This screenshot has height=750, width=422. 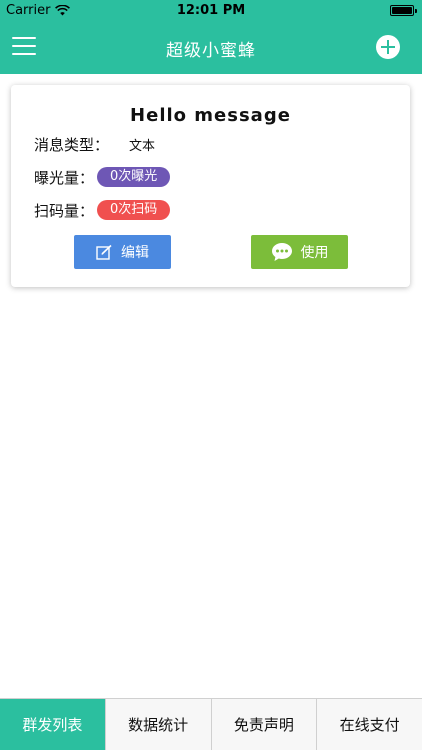 What do you see at coordinates (135, 253) in the screenshot?
I see `edit-button-label: 编辑` at bounding box center [135, 253].